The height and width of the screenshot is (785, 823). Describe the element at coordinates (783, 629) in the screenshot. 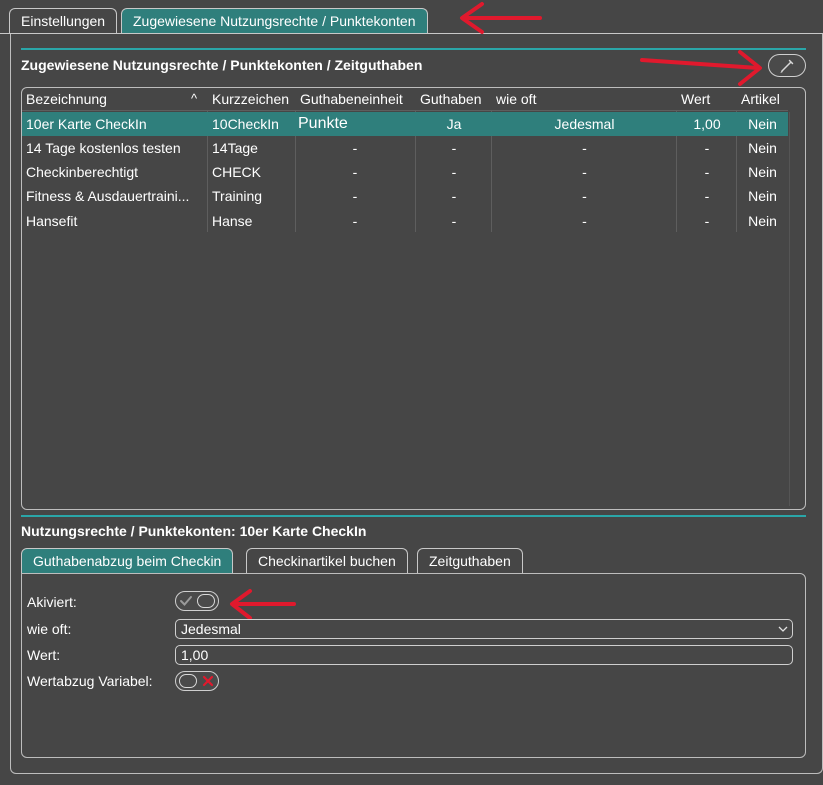

I see `chevron-down-icon` at that location.